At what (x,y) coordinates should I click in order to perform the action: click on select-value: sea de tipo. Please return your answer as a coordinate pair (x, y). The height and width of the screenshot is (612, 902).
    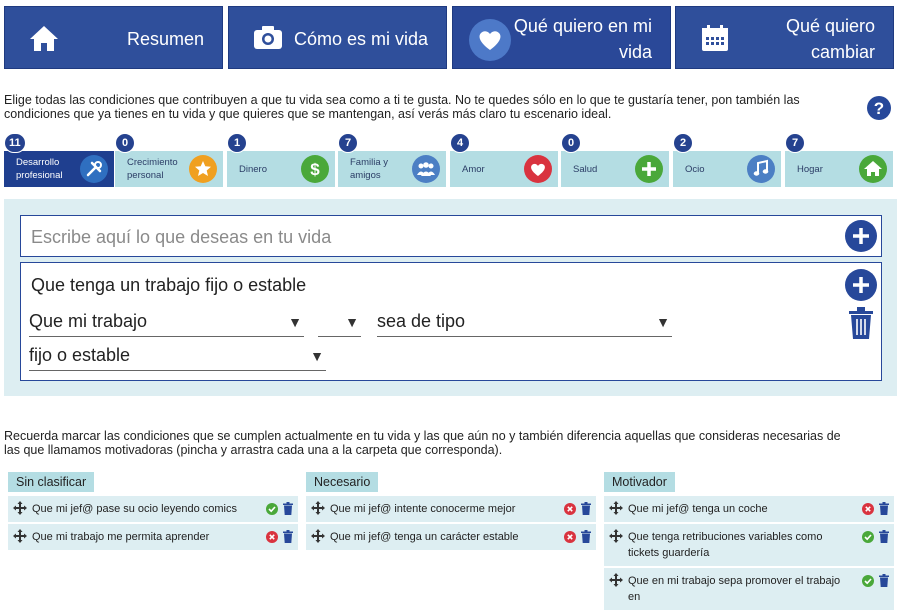
    Looking at the image, I should click on (421, 321).